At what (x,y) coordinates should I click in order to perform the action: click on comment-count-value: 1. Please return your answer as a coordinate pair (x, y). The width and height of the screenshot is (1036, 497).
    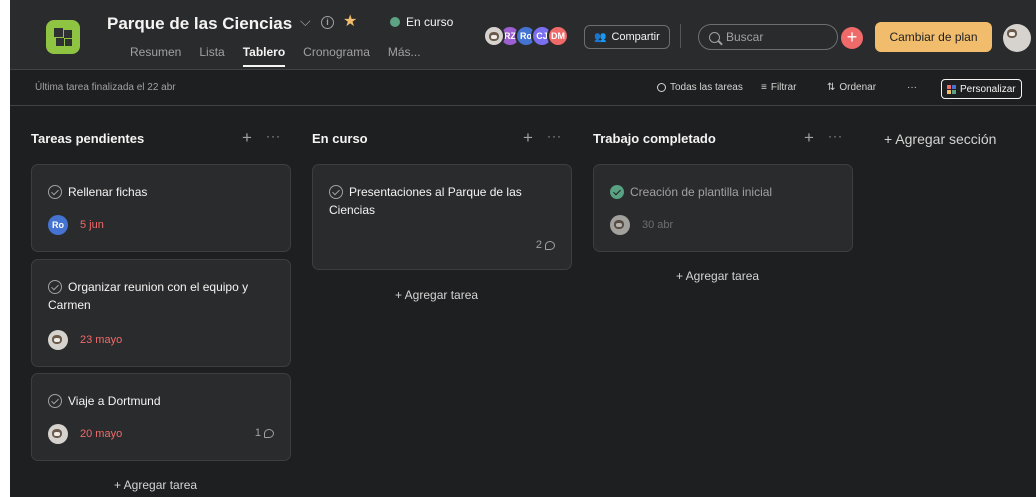
    Looking at the image, I should click on (257, 433).